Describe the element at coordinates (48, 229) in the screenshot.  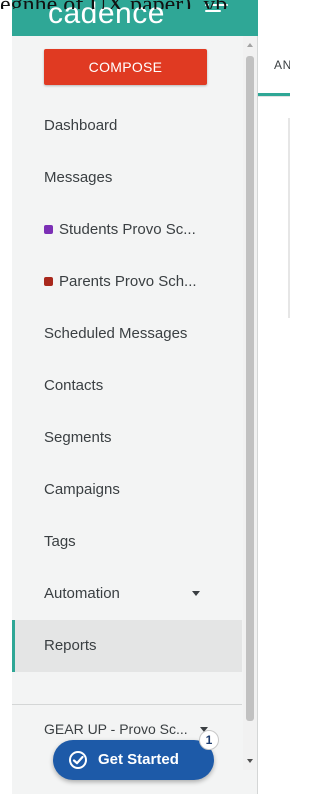
I see `purple-square-icon` at that location.